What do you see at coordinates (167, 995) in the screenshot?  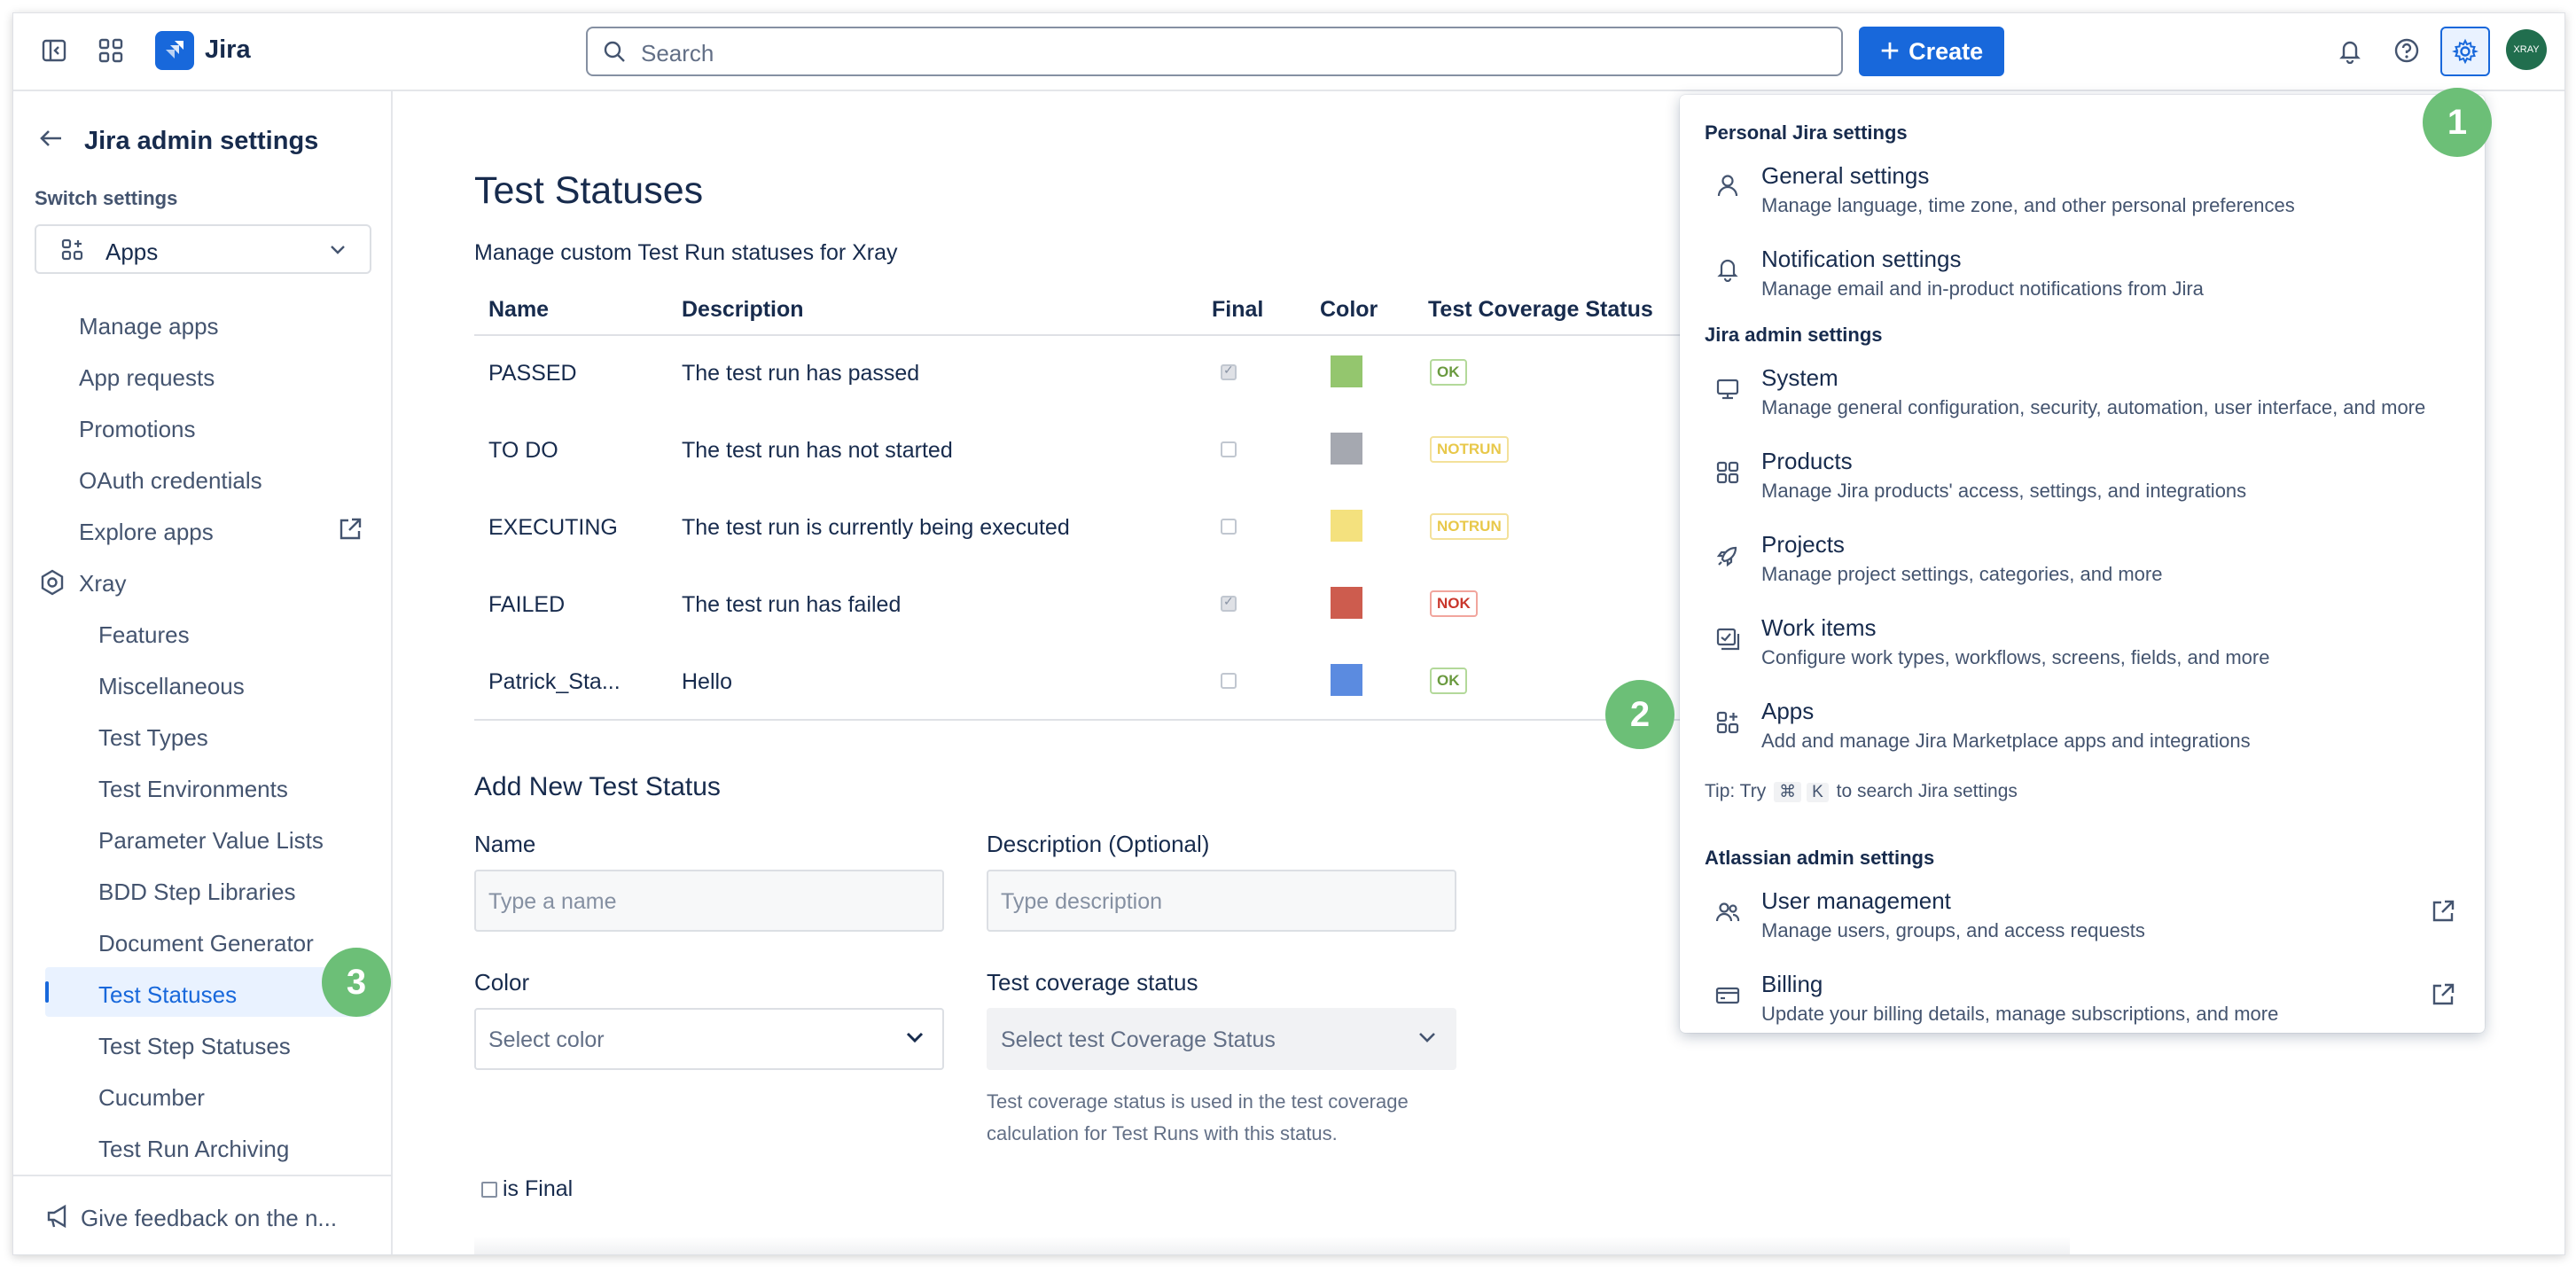 I see `sidebar-item-test-statuses: Test Statuses` at bounding box center [167, 995].